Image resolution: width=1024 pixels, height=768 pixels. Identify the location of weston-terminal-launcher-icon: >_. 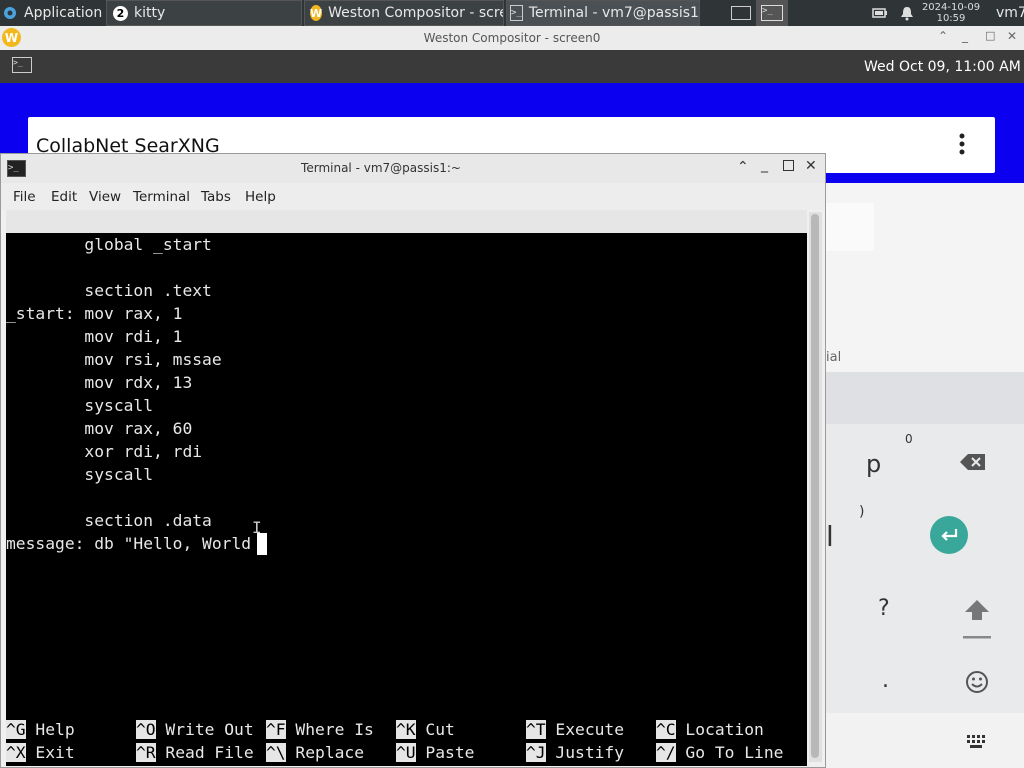
(22, 65).